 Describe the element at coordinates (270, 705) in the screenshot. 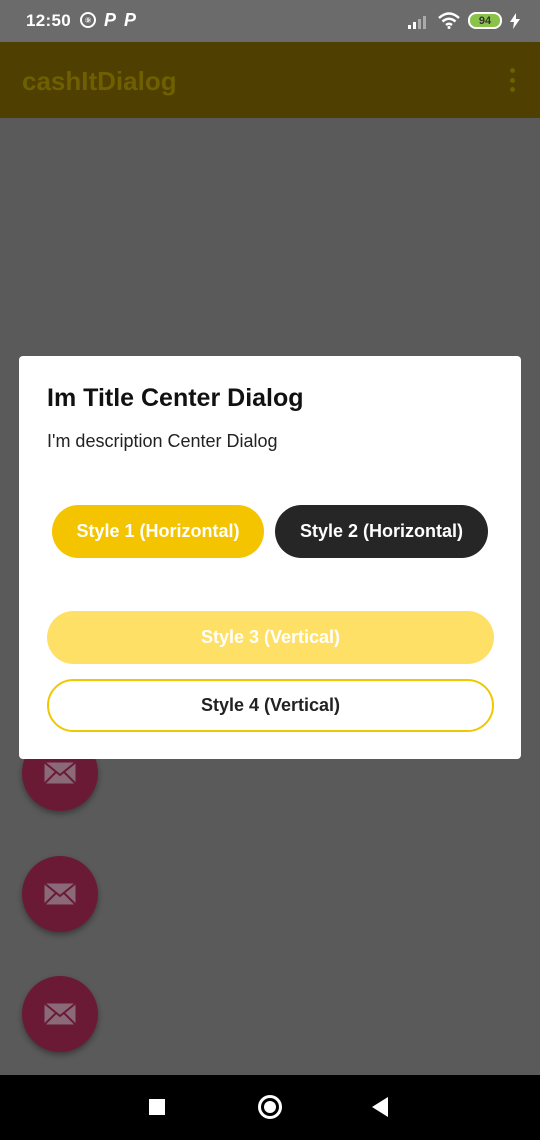

I see `style-4-vertical-button: Style 4 (Vertical)` at that location.